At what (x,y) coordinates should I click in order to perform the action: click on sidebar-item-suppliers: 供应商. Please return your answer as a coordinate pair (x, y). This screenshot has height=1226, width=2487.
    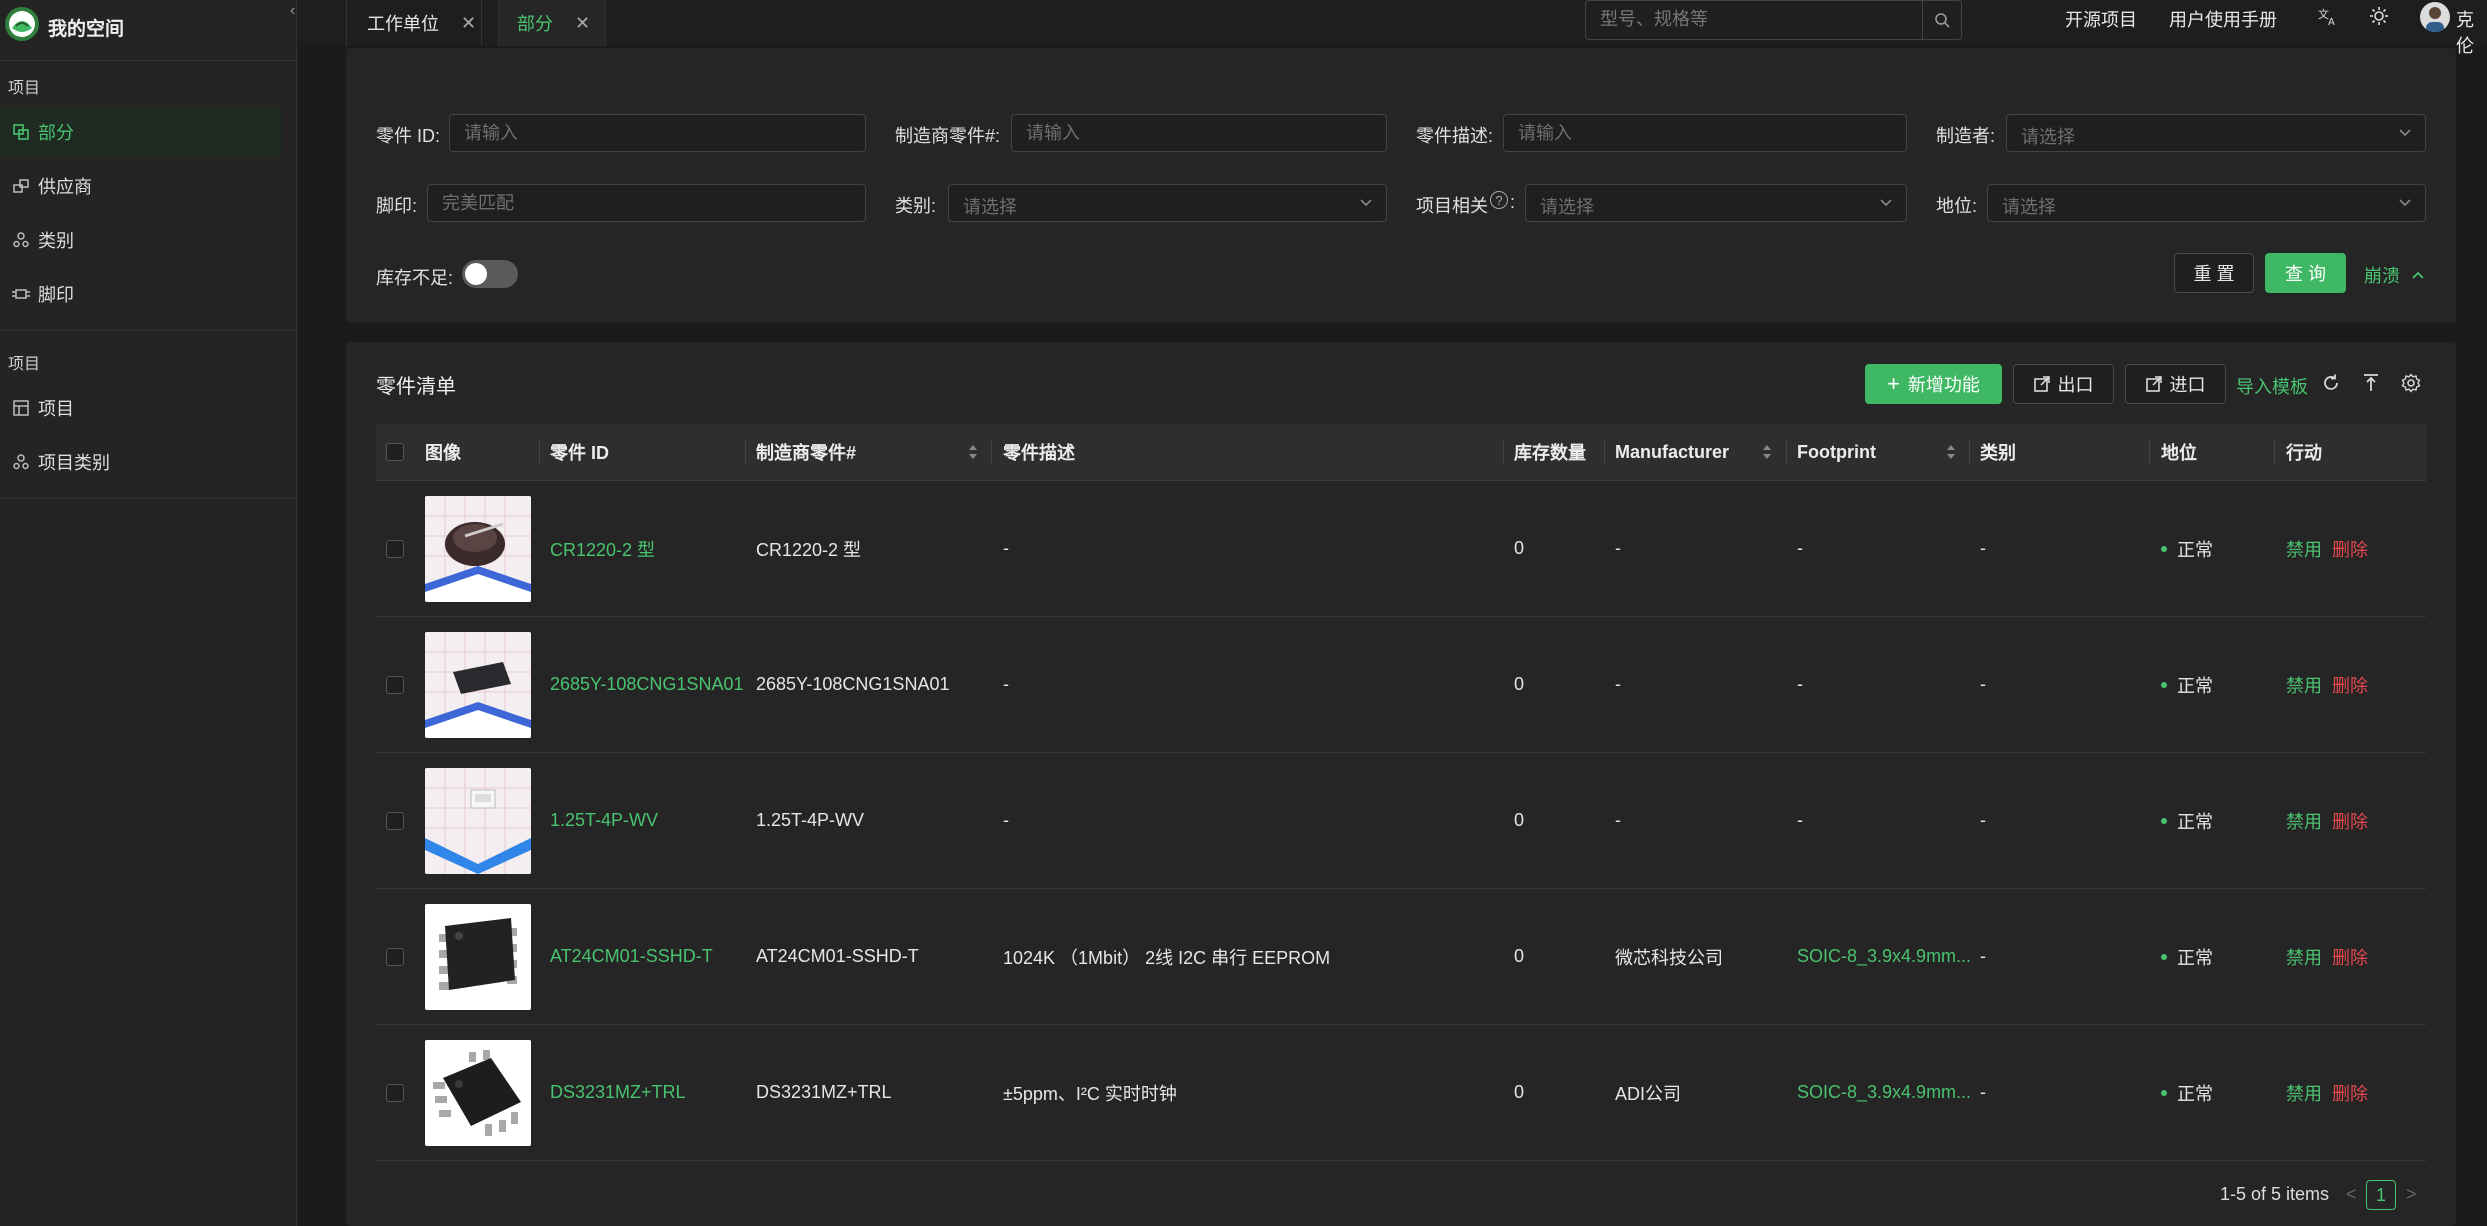
    Looking at the image, I should click on (141, 186).